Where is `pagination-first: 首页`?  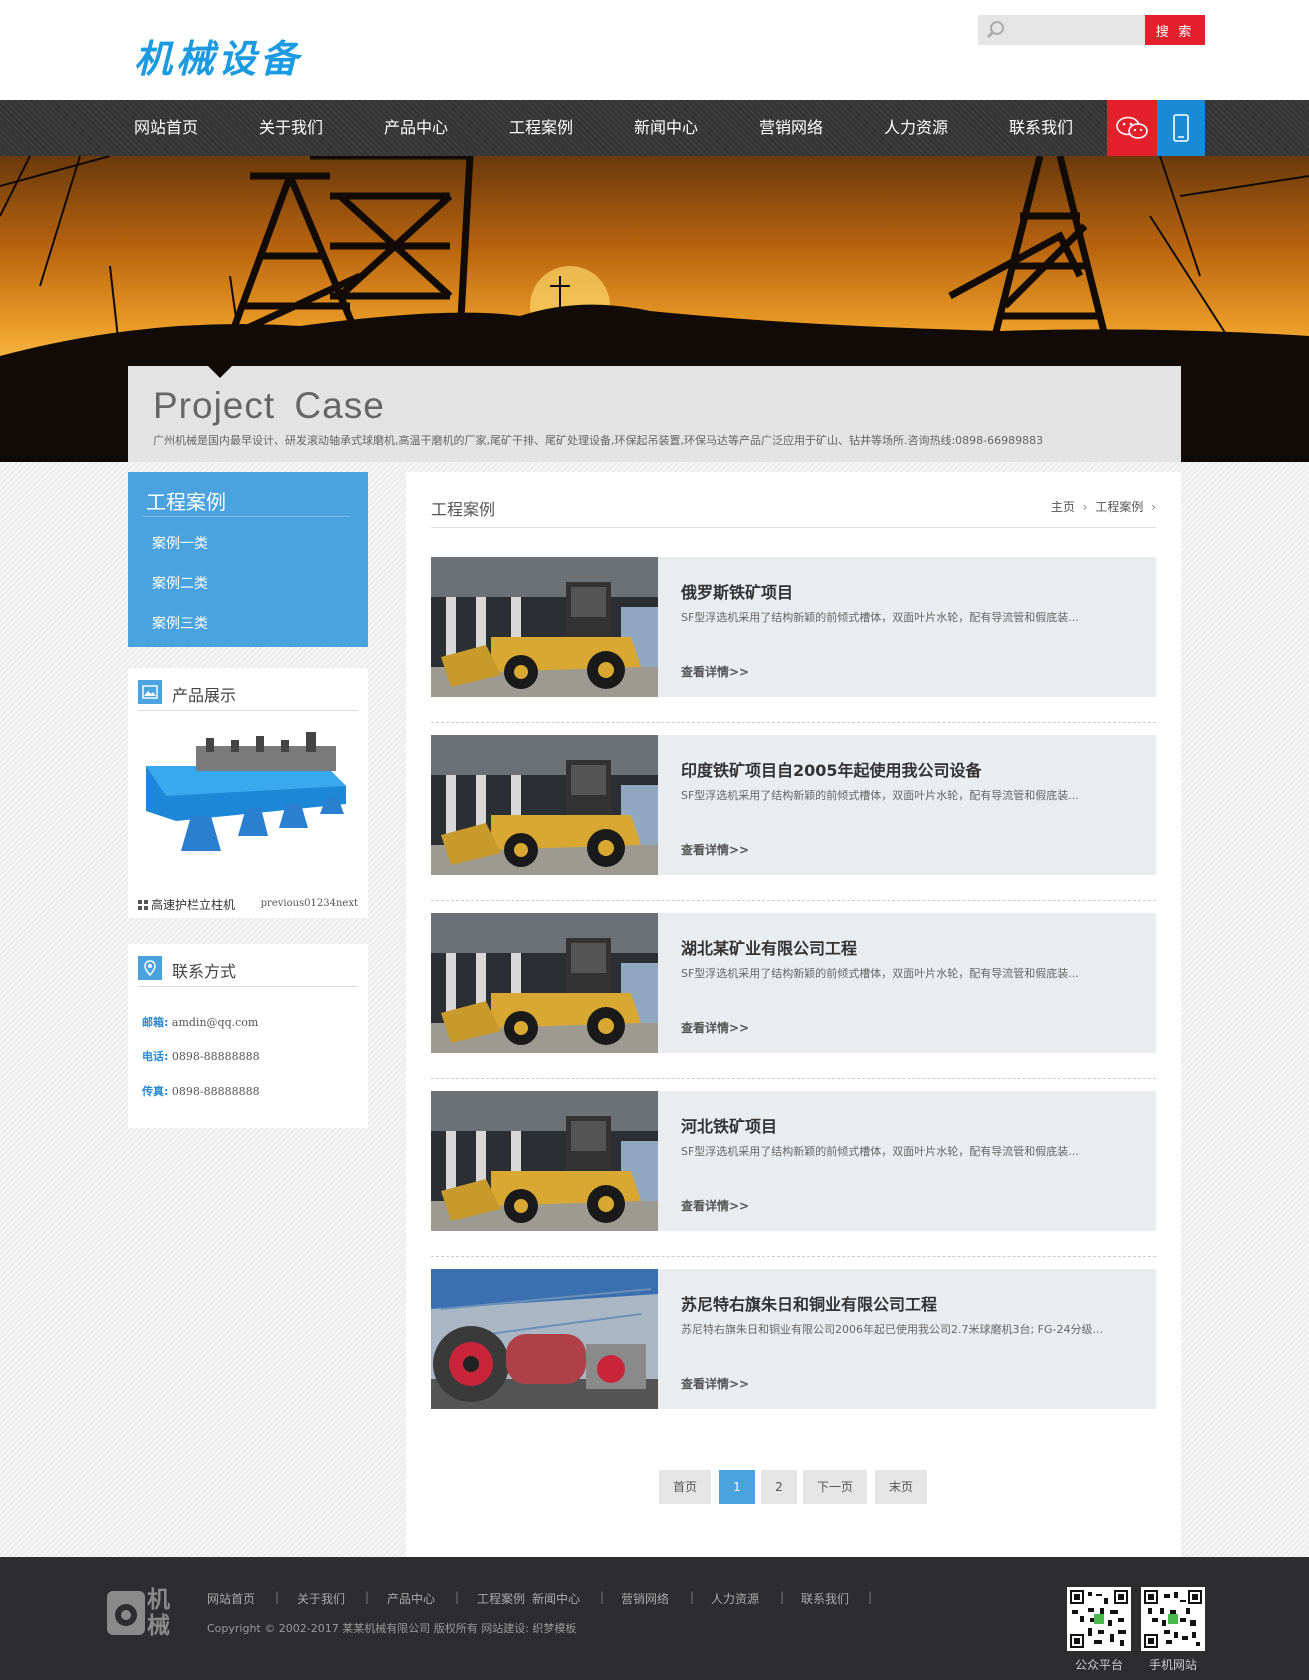 pagination-first: 首页 is located at coordinates (685, 1487).